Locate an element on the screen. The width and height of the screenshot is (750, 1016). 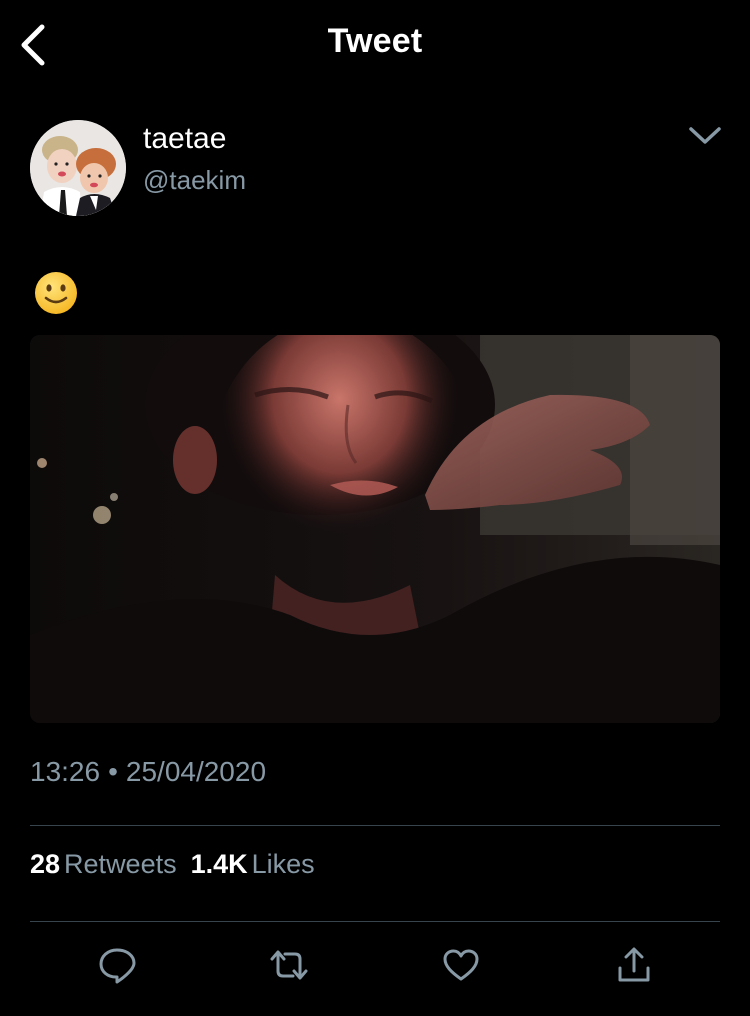
share-button is located at coordinates (634, 965).